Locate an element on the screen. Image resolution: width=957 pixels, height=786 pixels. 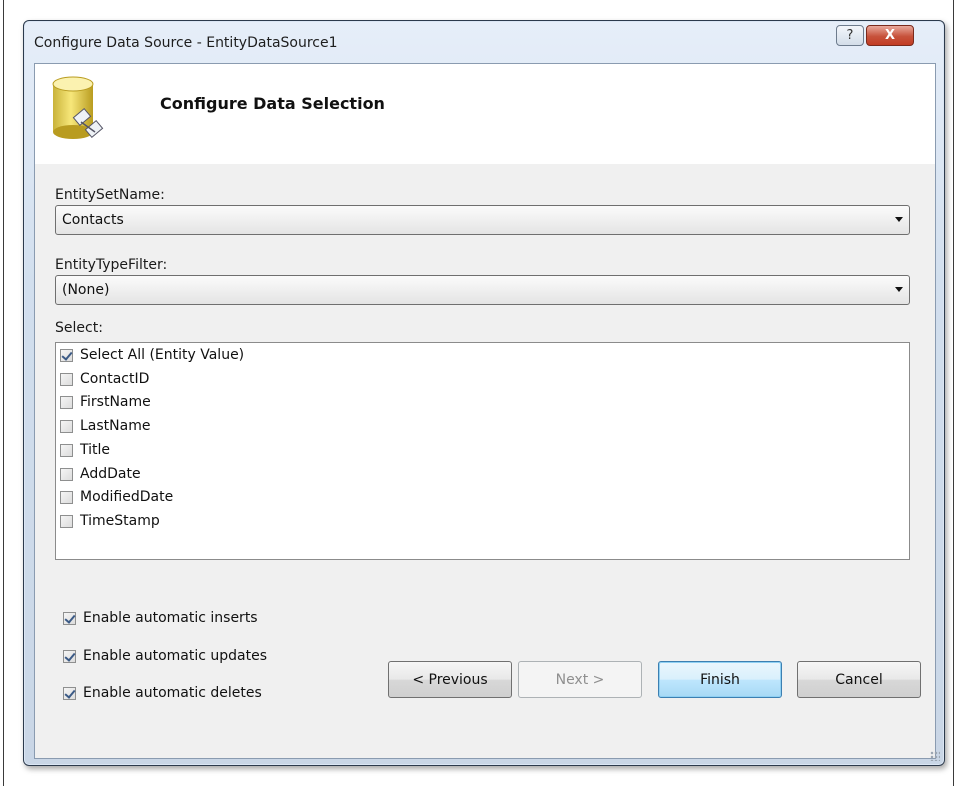
next-button: Next > is located at coordinates (580, 679).